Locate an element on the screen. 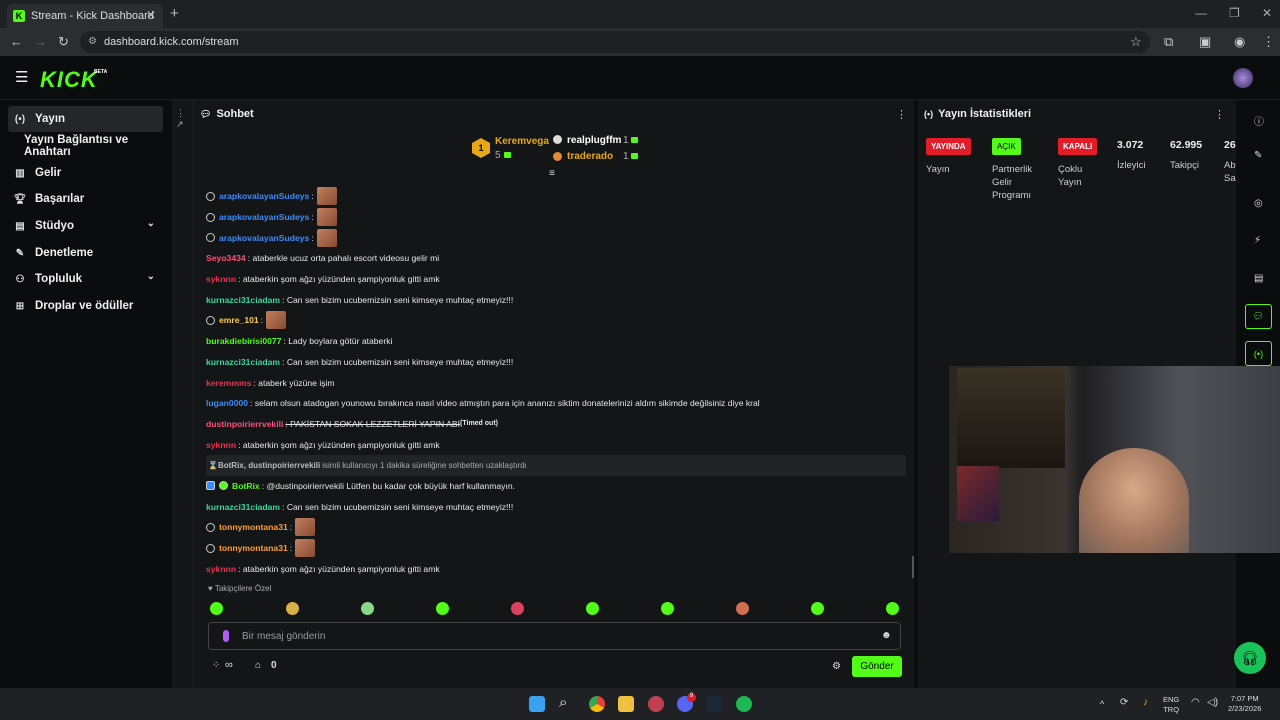 The height and width of the screenshot is (720, 1280). broadcast-panel-toggle-icon: (•) is located at coordinates (1258, 353).